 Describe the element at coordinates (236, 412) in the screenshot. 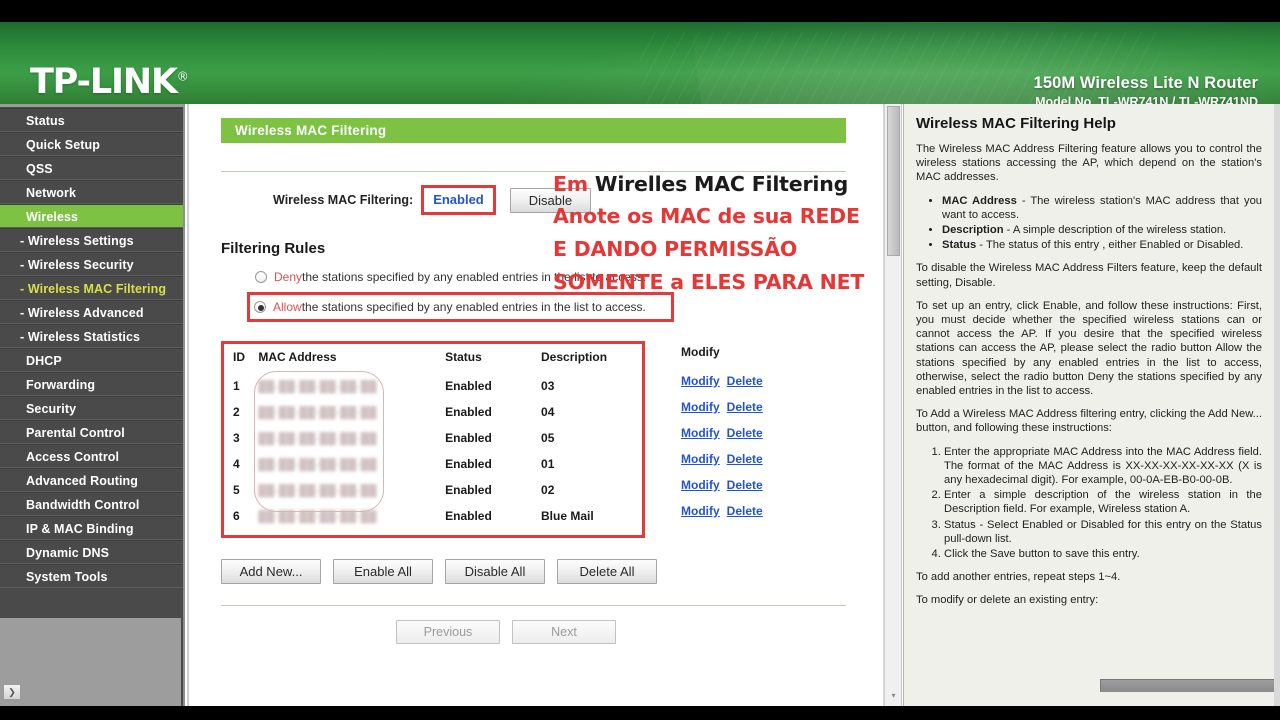

I see `cell-id: 2` at that location.